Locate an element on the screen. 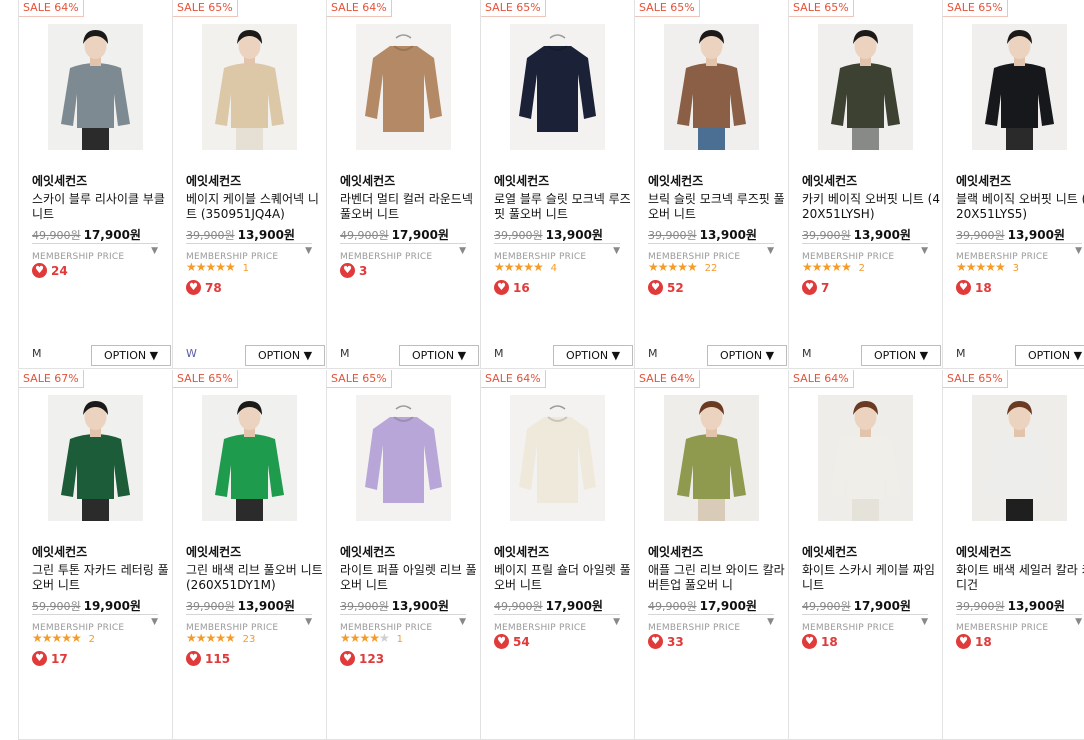 The height and width of the screenshot is (740, 1084). like-row: ♥ 52 is located at coordinates (666, 286).